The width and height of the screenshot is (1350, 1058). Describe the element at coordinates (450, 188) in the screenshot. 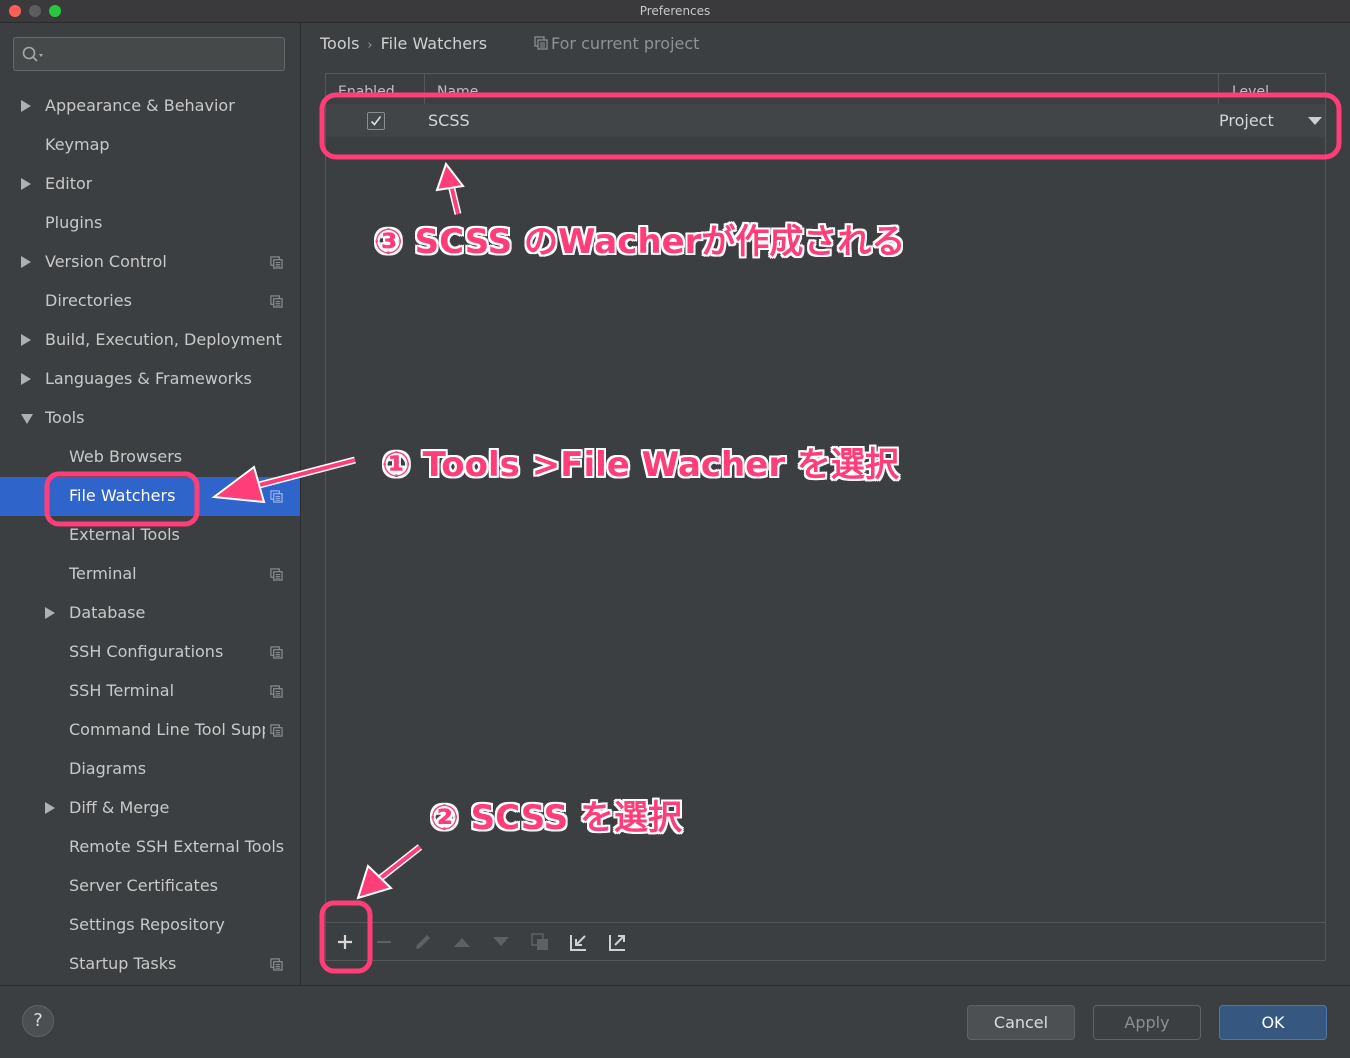

I see `arrow-to-scss-row` at that location.